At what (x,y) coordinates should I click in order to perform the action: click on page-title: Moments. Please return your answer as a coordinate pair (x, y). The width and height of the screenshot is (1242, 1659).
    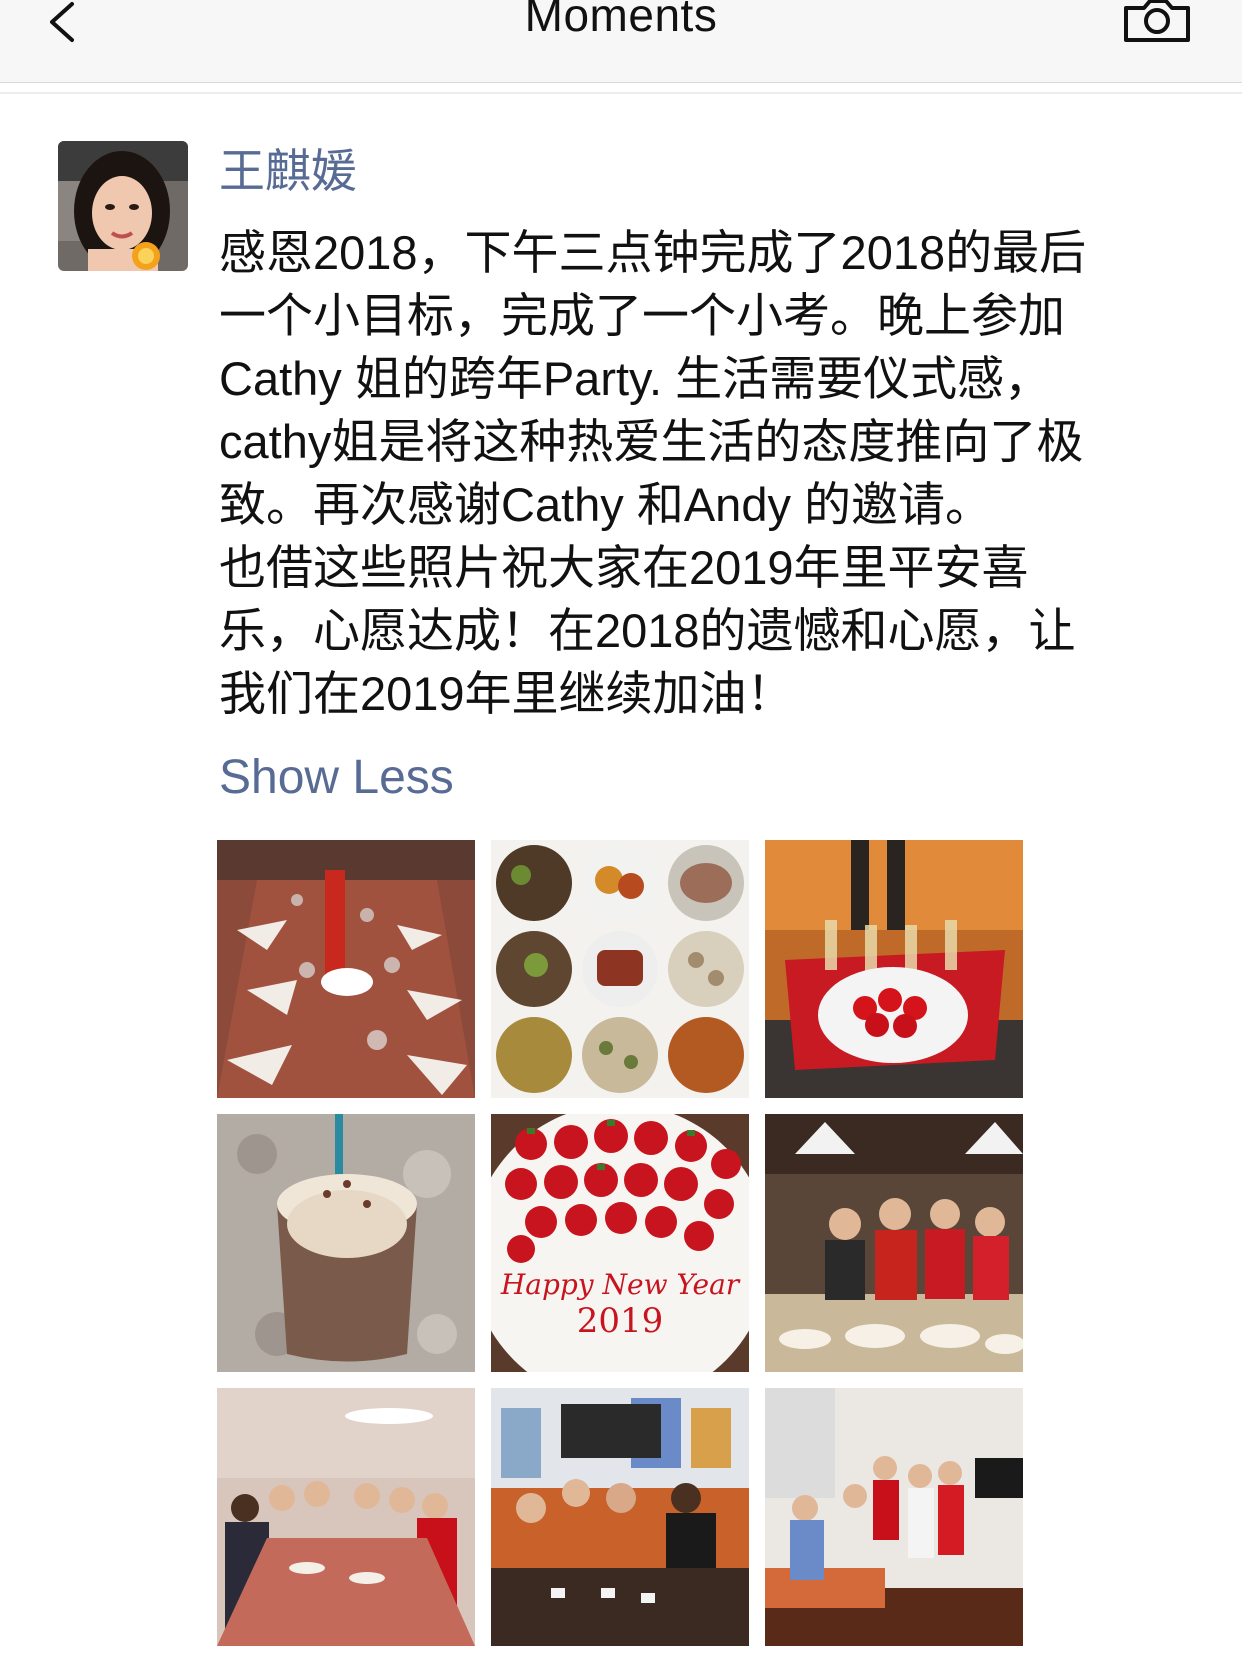
    Looking at the image, I should click on (621, 20).